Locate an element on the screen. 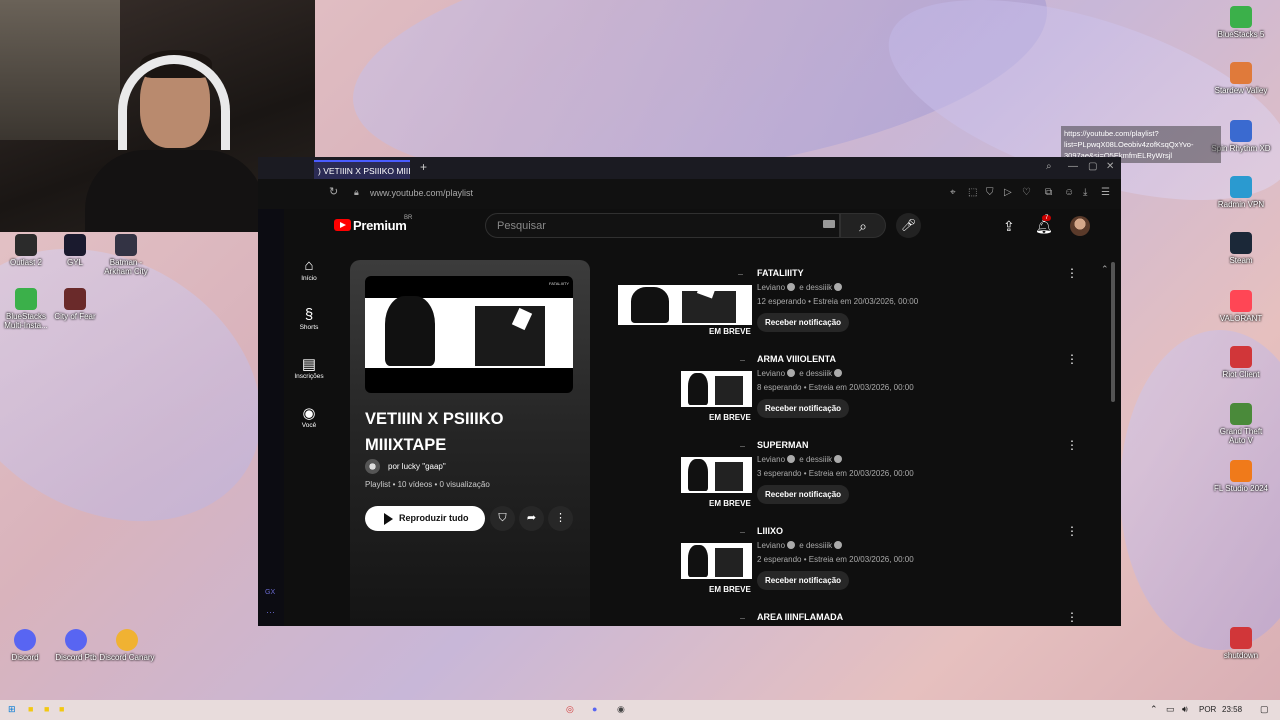 Image resolution: width=1280 pixels, height=720 pixels. gx-label: GX is located at coordinates (270, 592).